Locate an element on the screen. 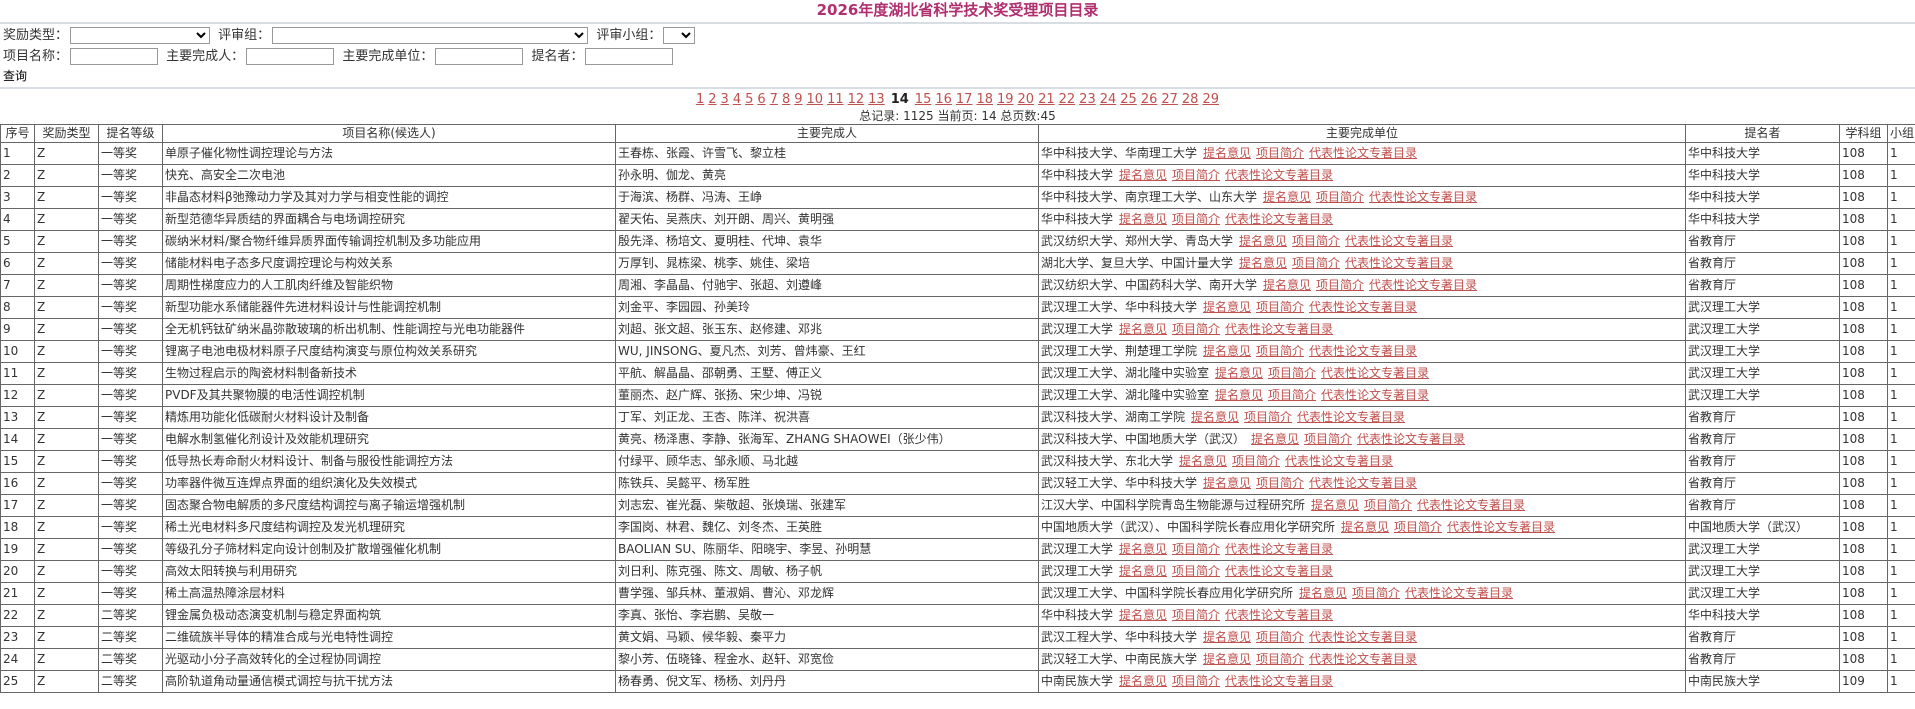 The height and width of the screenshot is (709, 1915). page-link: 9 is located at coordinates (798, 99).